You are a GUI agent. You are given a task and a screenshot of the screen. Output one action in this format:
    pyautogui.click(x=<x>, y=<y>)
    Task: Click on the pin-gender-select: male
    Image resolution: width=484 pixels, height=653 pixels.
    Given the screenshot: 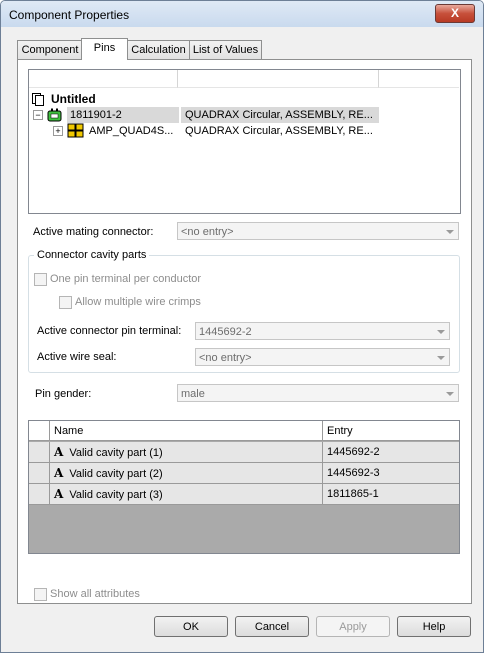 What is the action you would take?
    pyautogui.click(x=318, y=393)
    